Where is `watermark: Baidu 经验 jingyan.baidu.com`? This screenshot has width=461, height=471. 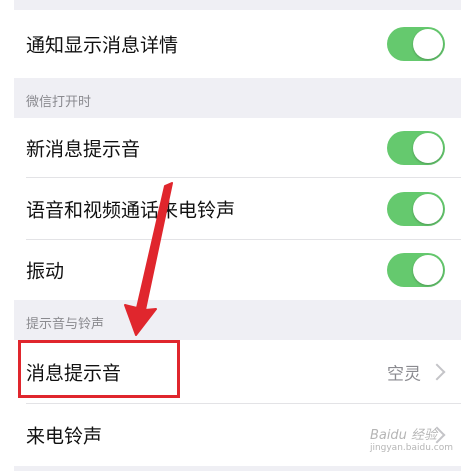
watermark: Baidu 经验 jingyan.baidu.com is located at coordinates (411, 438).